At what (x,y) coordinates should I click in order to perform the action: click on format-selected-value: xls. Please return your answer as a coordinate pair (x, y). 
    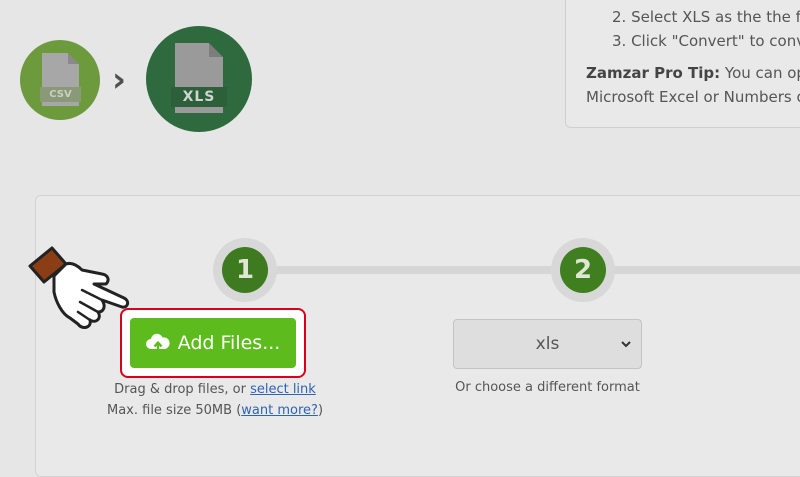
    Looking at the image, I should click on (547, 344).